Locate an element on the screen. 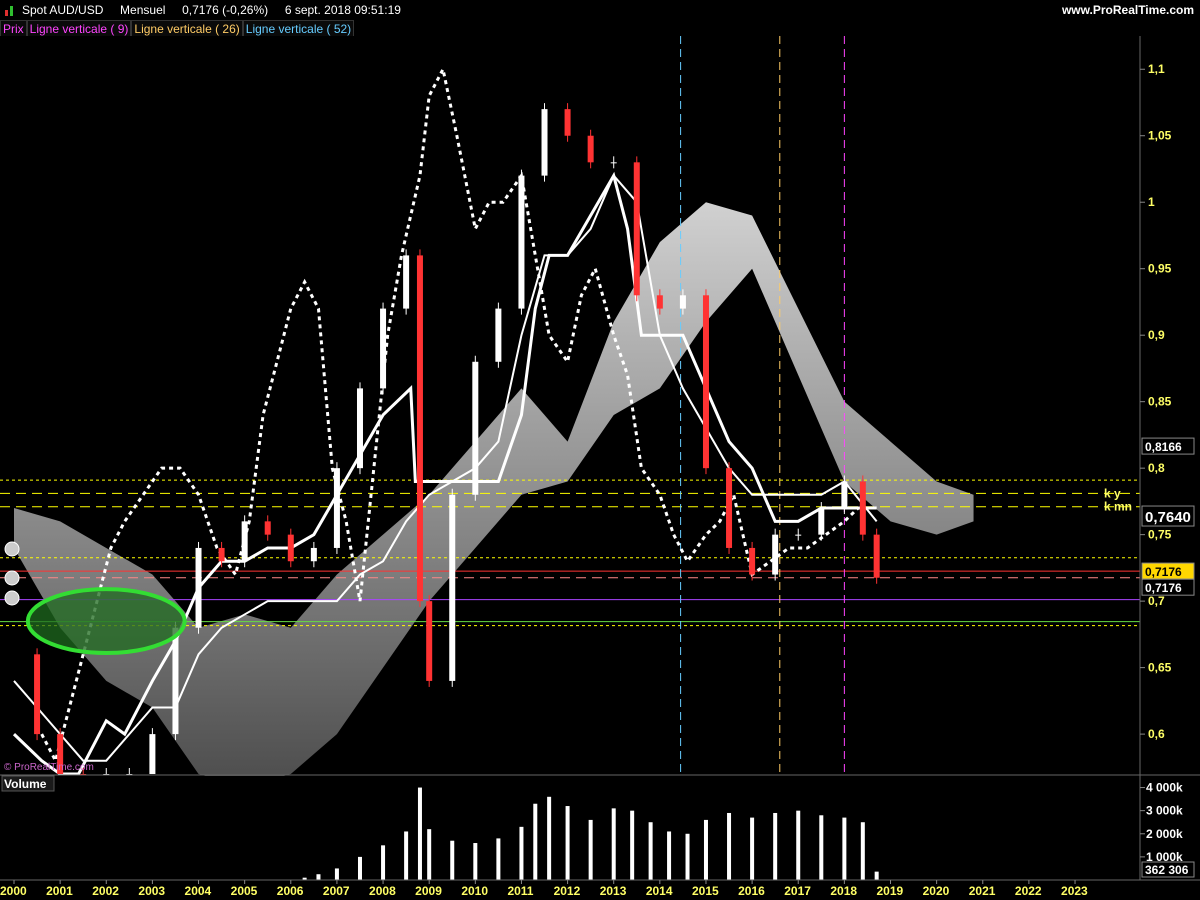 The height and width of the screenshot is (900, 1200). line-label: k mn is located at coordinates (1118, 507).